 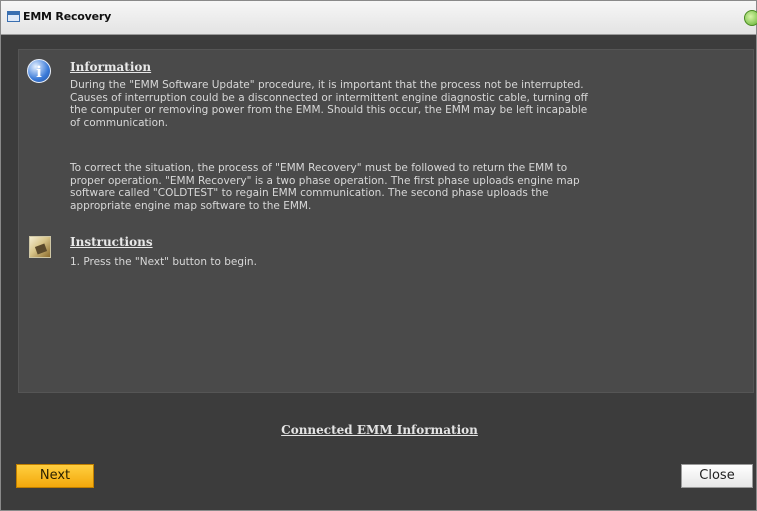 I want to click on close-button: Close, so click(x=717, y=476).